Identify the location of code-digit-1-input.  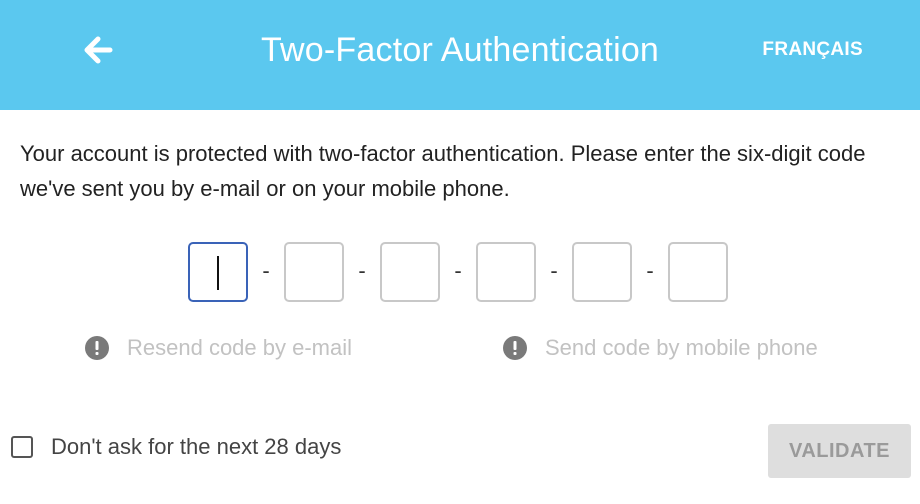
(218, 272).